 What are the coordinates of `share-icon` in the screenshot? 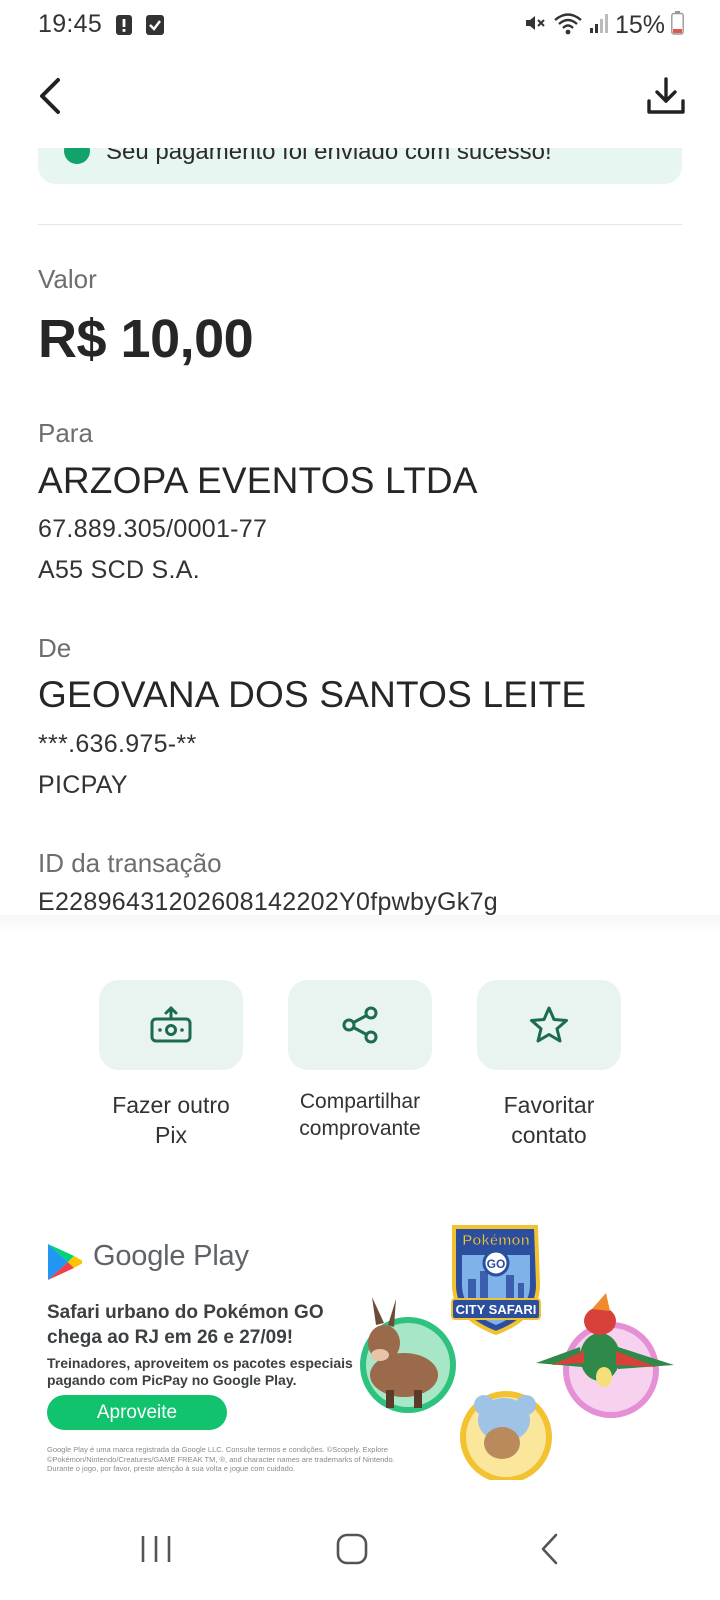 It's located at (360, 1025).